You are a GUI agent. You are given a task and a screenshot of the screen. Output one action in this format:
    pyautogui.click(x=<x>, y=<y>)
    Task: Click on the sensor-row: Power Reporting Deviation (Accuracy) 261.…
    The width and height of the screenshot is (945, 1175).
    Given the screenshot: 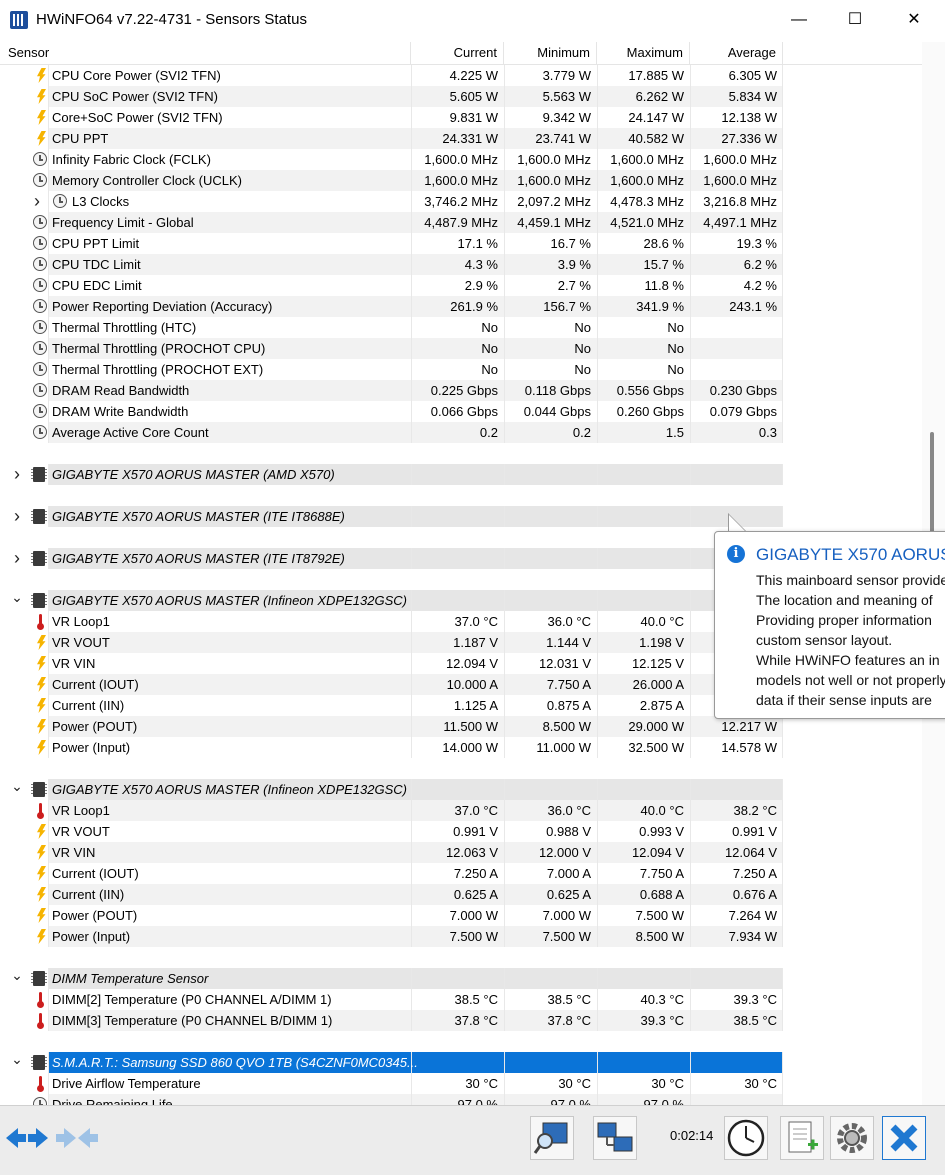 What is the action you would take?
    pyautogui.click(x=461, y=306)
    